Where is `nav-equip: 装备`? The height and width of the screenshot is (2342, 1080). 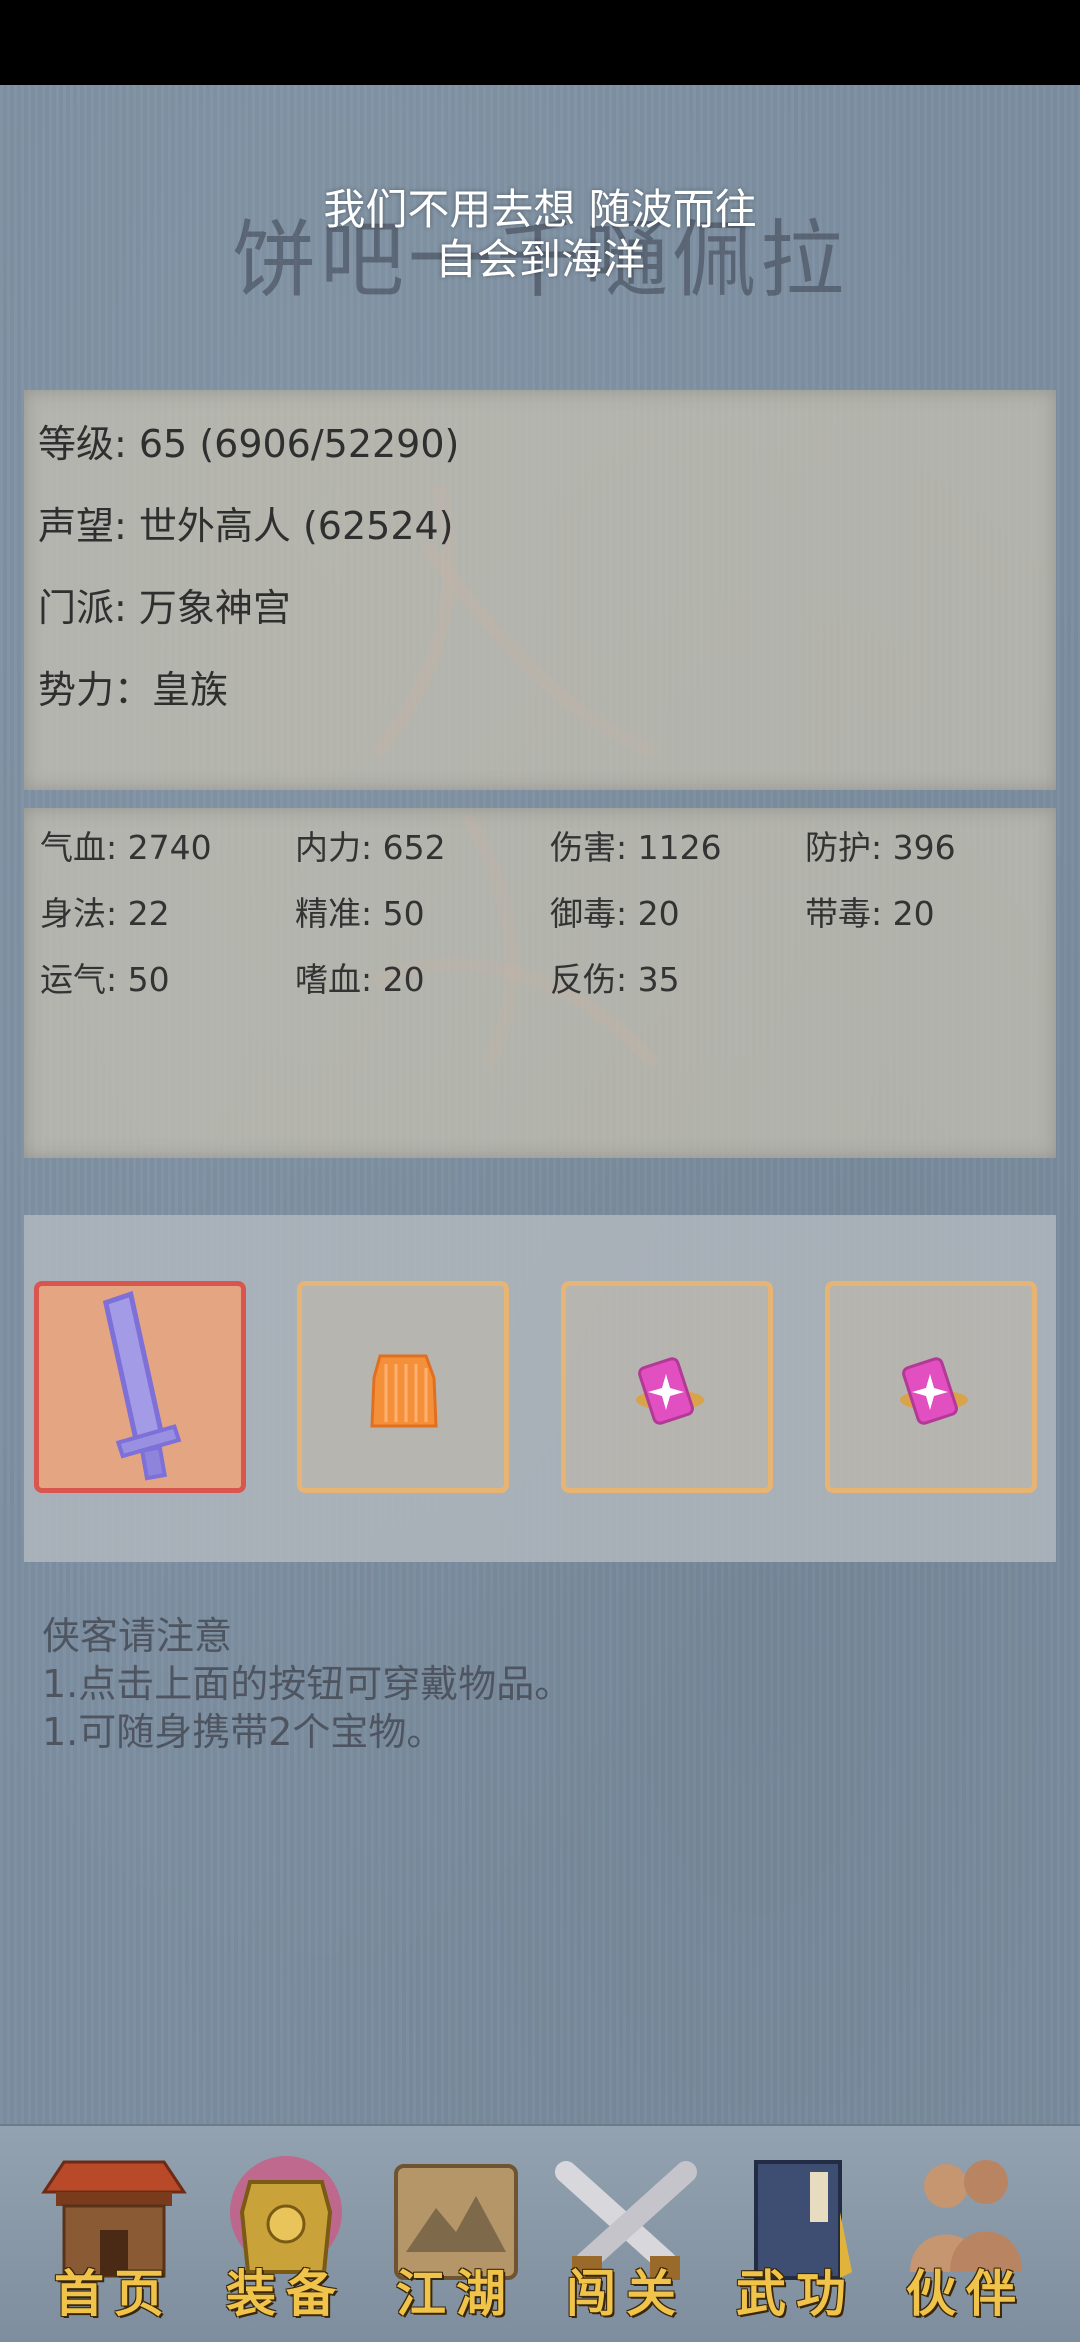
nav-equip: 装备 is located at coordinates (286, 2237).